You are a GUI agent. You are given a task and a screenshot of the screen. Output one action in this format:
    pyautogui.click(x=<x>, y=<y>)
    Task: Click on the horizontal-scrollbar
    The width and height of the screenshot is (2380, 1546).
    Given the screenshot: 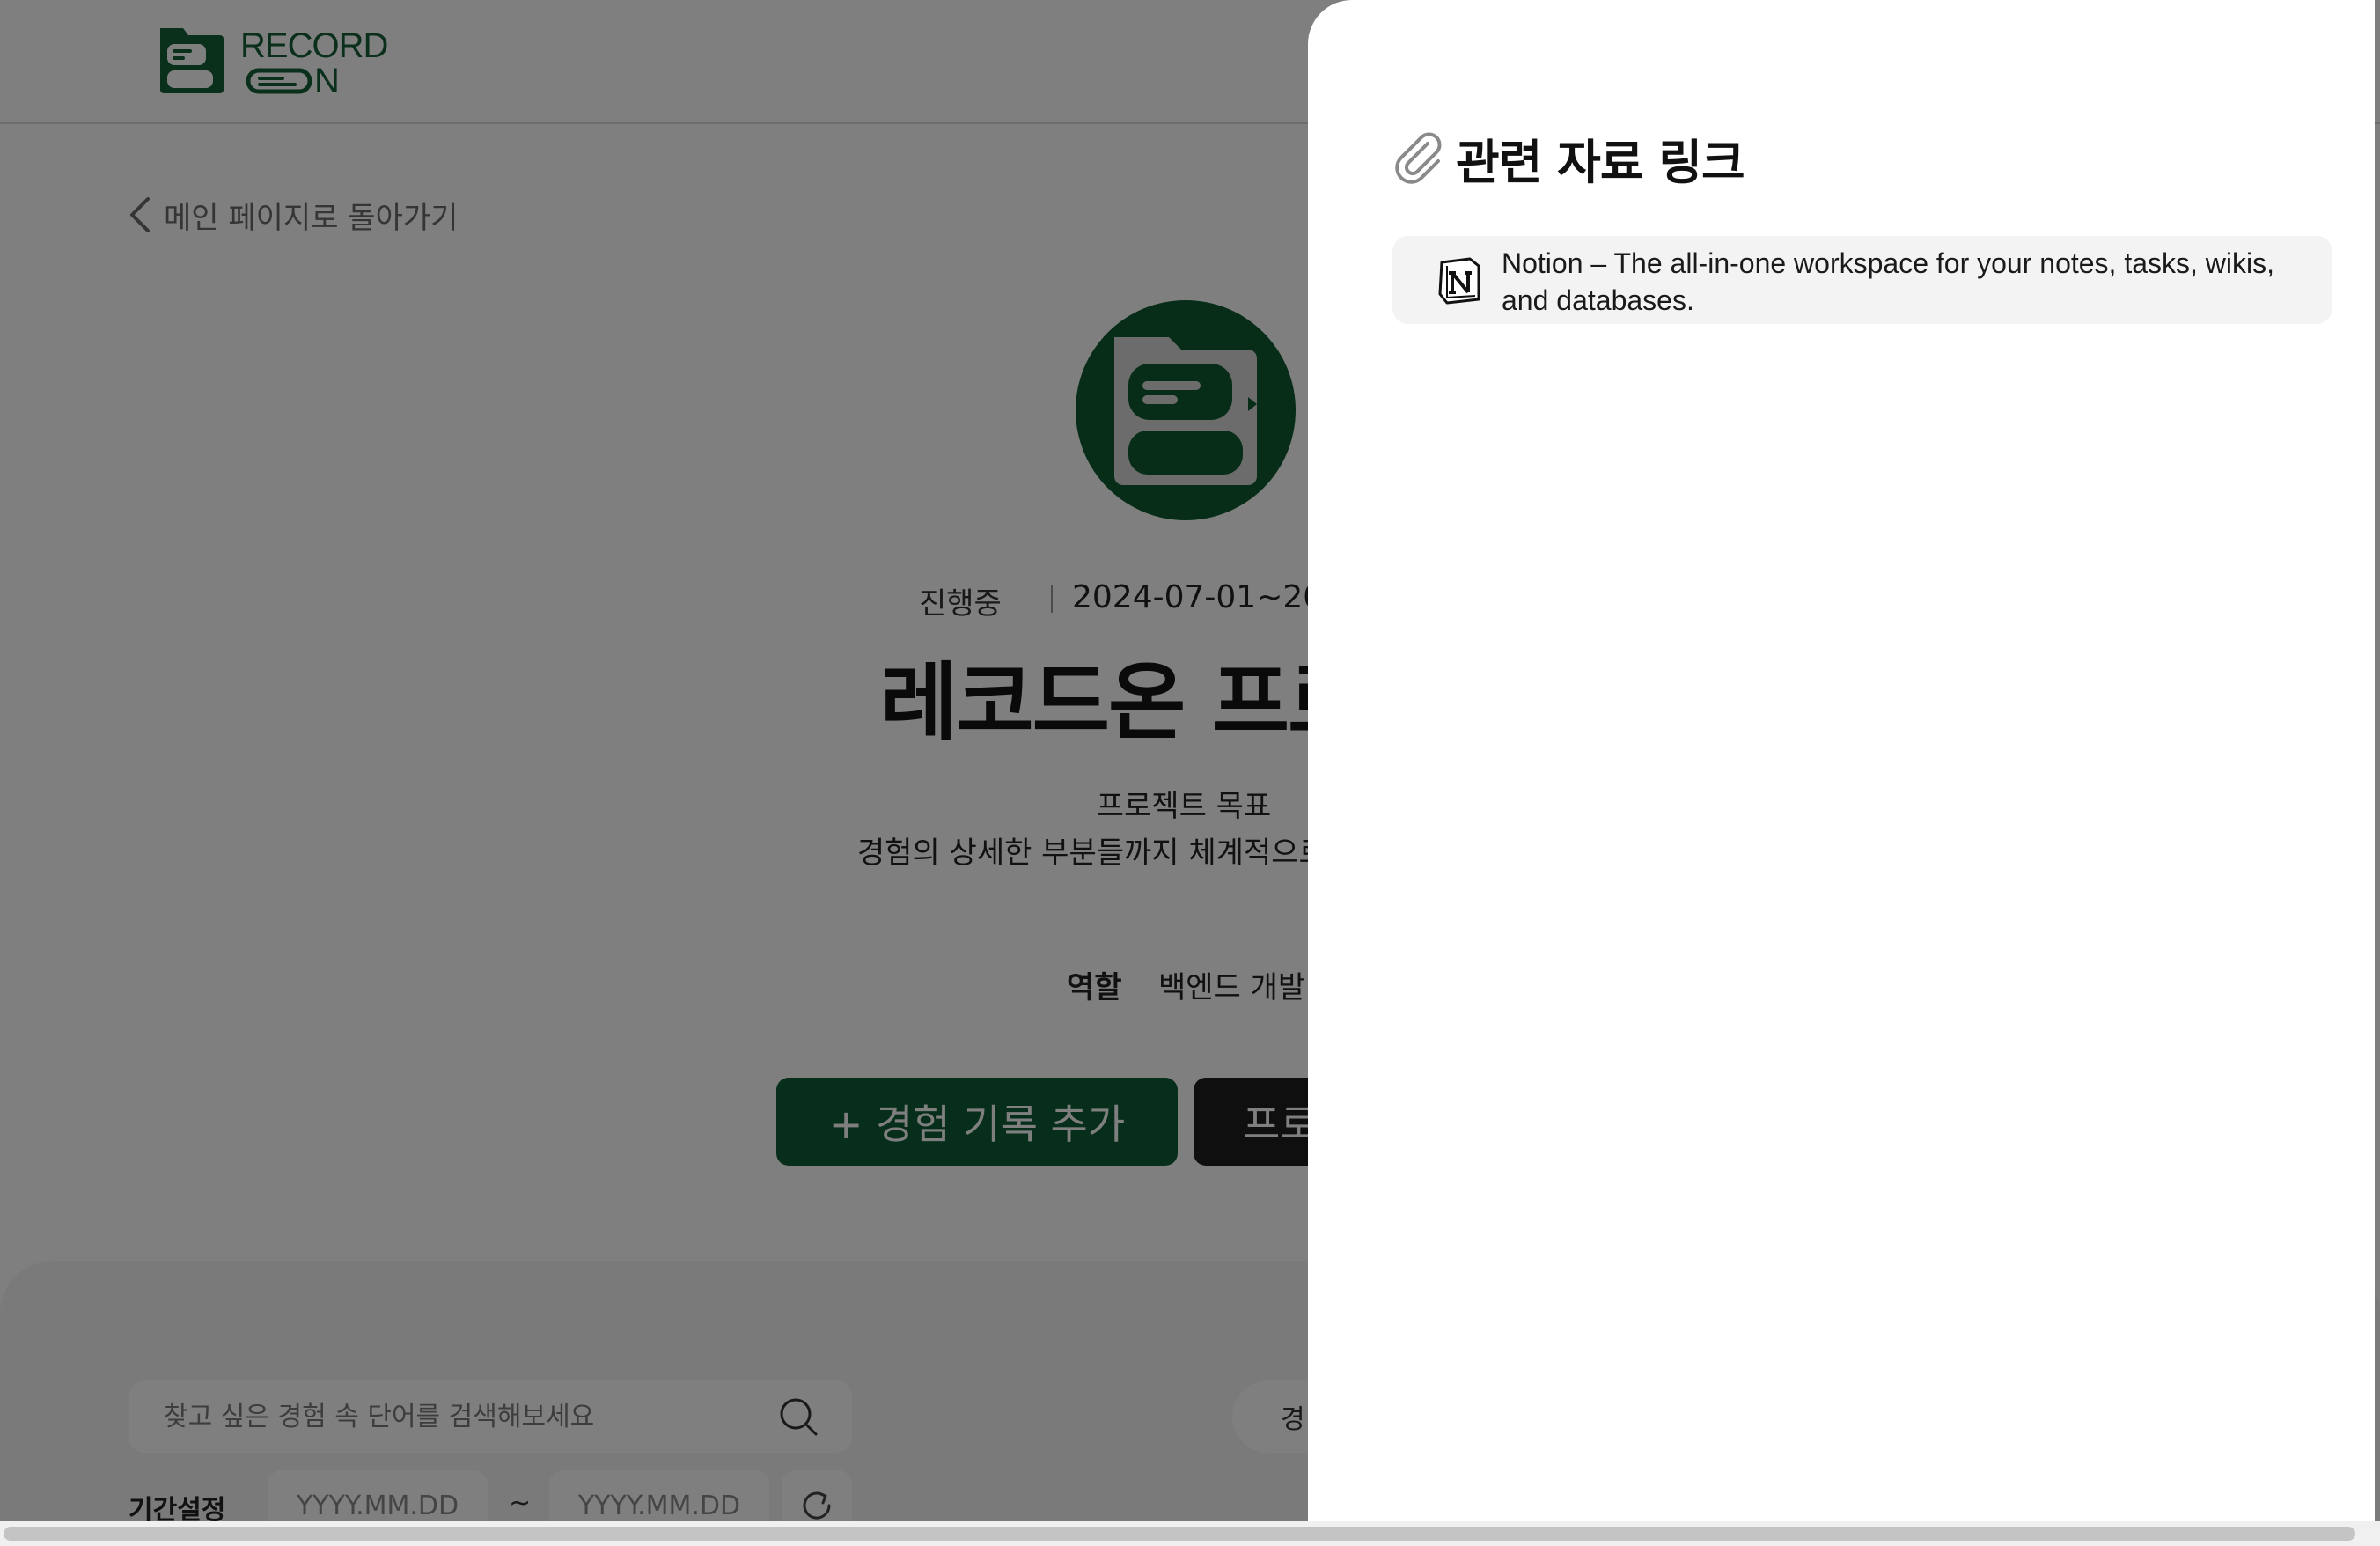 What is the action you would take?
    pyautogui.click(x=1190, y=1533)
    